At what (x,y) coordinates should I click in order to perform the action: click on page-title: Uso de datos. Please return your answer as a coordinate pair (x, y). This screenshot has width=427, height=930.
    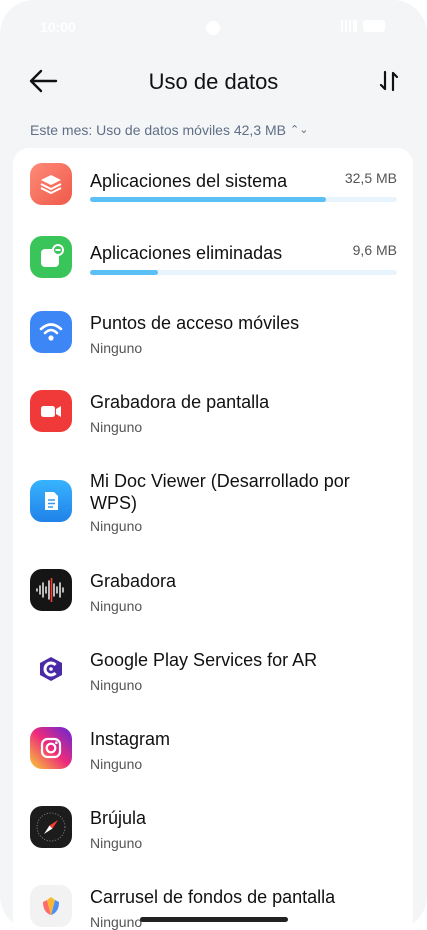
    Looking at the image, I should click on (213, 81).